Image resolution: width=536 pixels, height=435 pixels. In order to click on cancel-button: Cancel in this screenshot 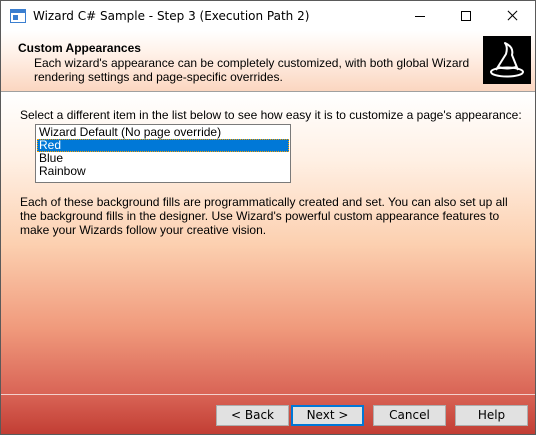, I will do `click(409, 415)`.